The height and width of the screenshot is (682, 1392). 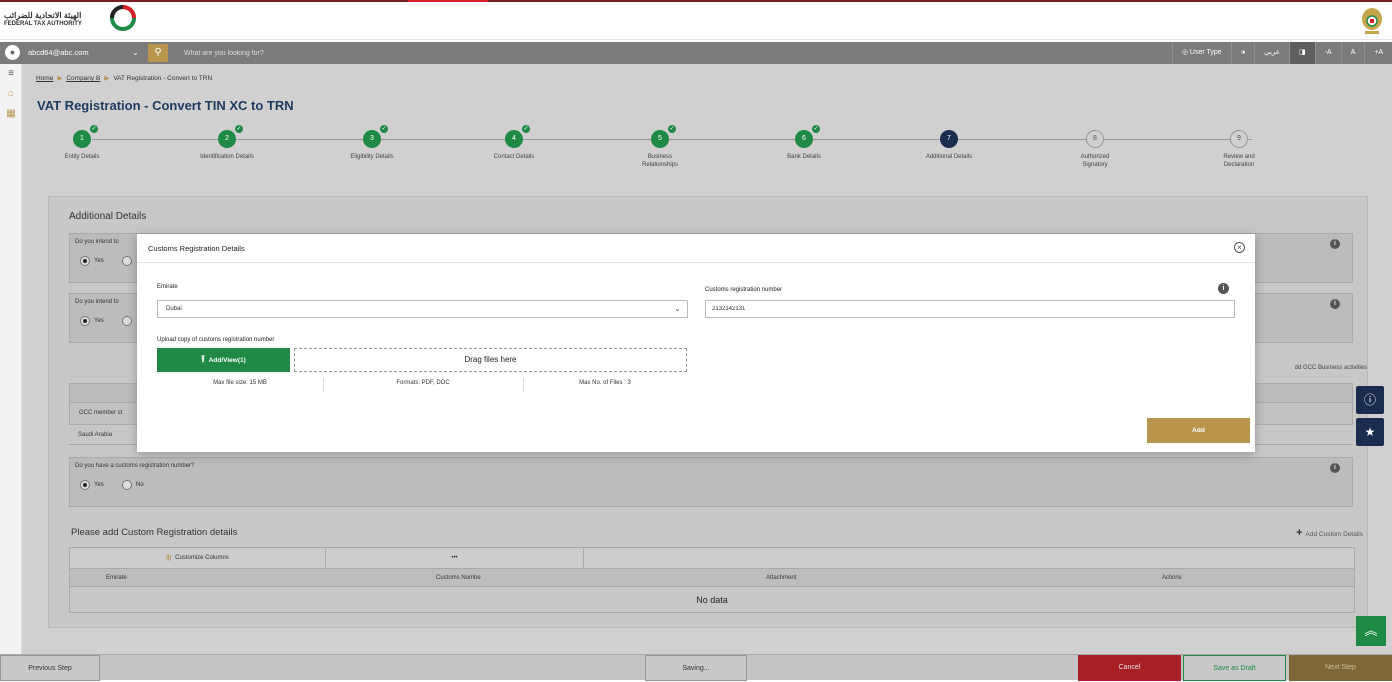 What do you see at coordinates (198, 558) in the screenshot?
I see `customize-columns-button: ||| Customize Columns` at bounding box center [198, 558].